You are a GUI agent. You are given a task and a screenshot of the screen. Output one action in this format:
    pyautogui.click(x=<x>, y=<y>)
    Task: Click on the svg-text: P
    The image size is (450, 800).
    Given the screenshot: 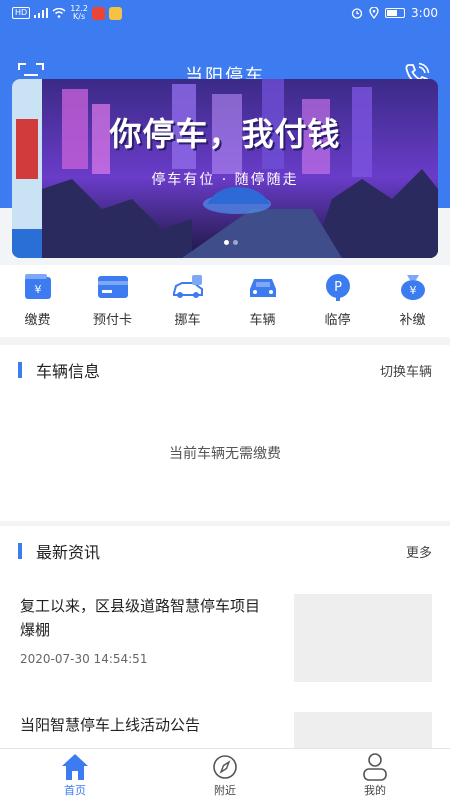 What is the action you would take?
    pyautogui.click(x=338, y=287)
    